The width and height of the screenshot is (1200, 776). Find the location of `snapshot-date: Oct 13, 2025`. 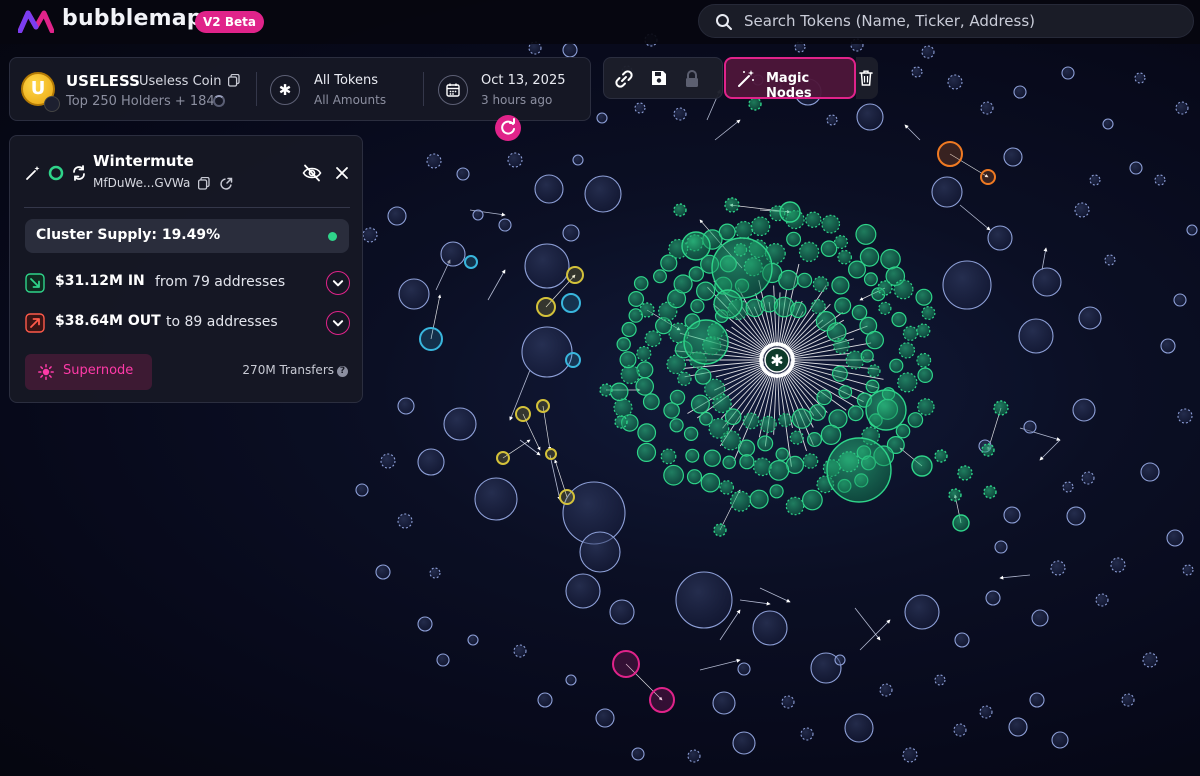

snapshot-date: Oct 13, 2025 is located at coordinates (523, 80).